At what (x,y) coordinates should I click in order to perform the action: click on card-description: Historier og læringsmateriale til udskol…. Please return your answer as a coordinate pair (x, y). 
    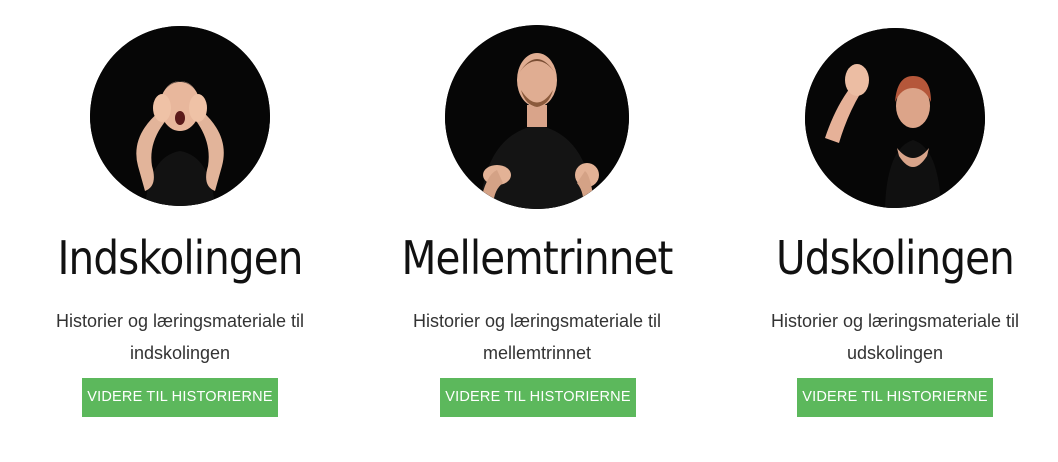
    Looking at the image, I should click on (895, 337).